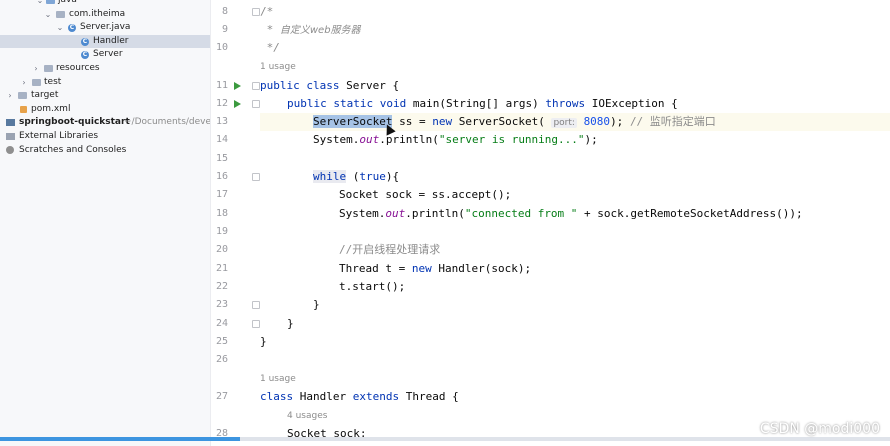 This screenshot has height=446, width=890. I want to click on tree-item-external-libraries: External Libraries, so click(105, 137).